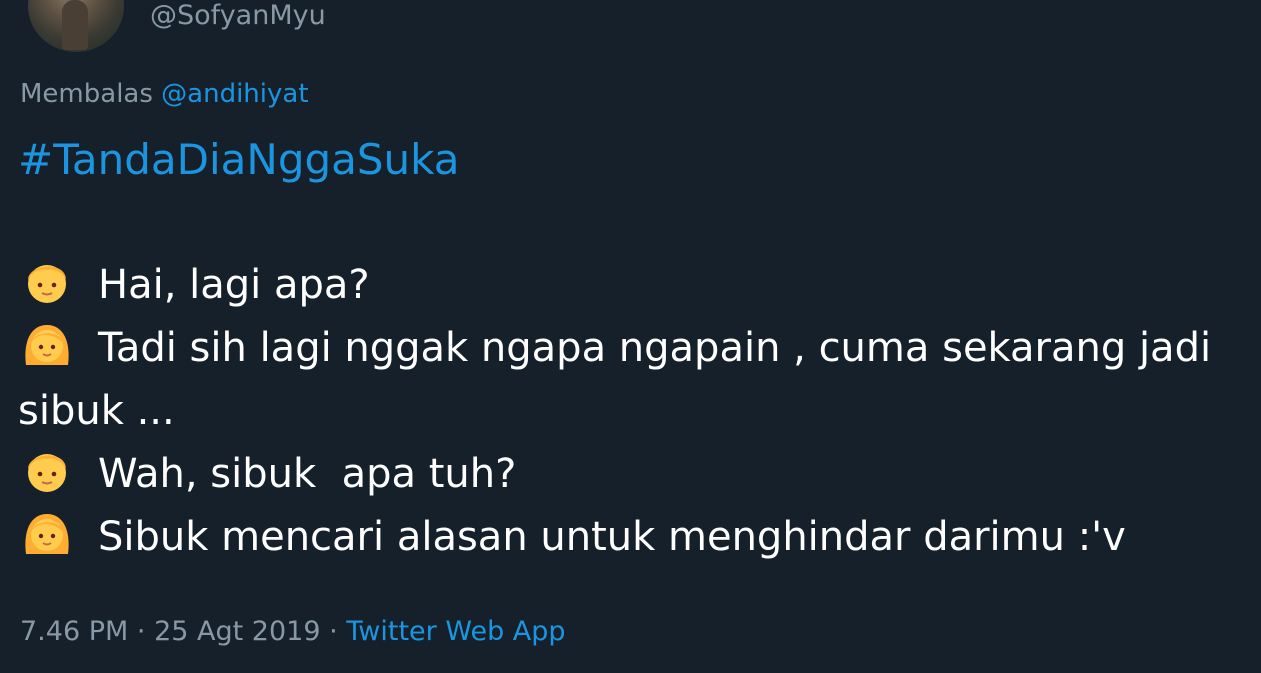  What do you see at coordinates (630, 159) in the screenshot?
I see `hashtag-link: #TandaDiaNggaSuka` at bounding box center [630, 159].